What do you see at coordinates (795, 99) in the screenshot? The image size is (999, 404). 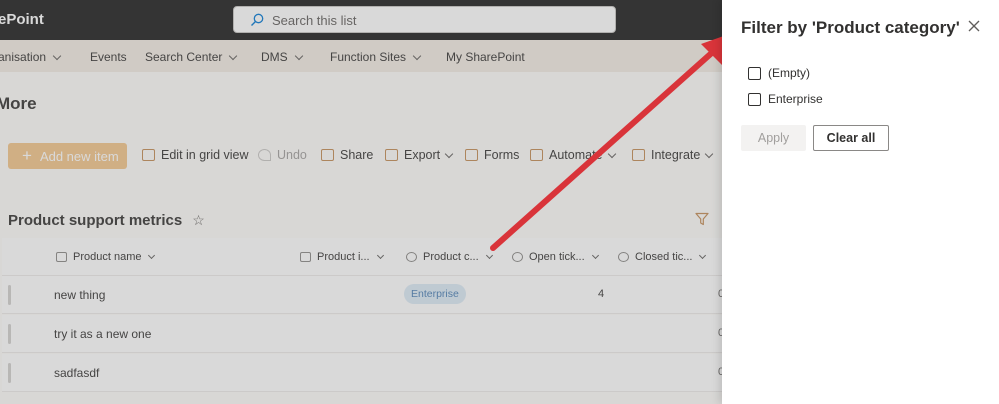 I see `filter-option-label: Enterprise` at bounding box center [795, 99].